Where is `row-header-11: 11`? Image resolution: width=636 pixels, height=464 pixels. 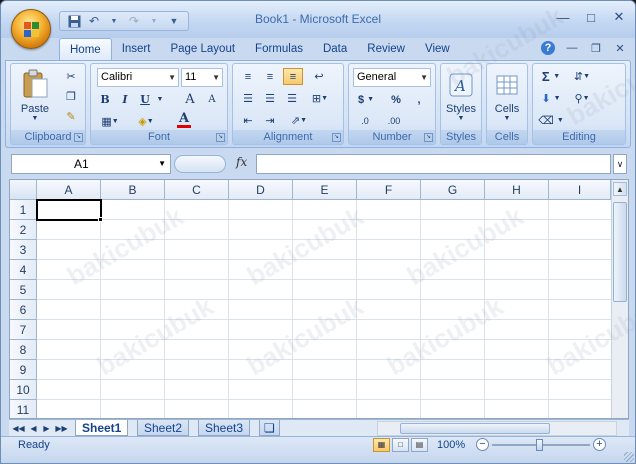
row-header-11: 11 is located at coordinates (23, 409).